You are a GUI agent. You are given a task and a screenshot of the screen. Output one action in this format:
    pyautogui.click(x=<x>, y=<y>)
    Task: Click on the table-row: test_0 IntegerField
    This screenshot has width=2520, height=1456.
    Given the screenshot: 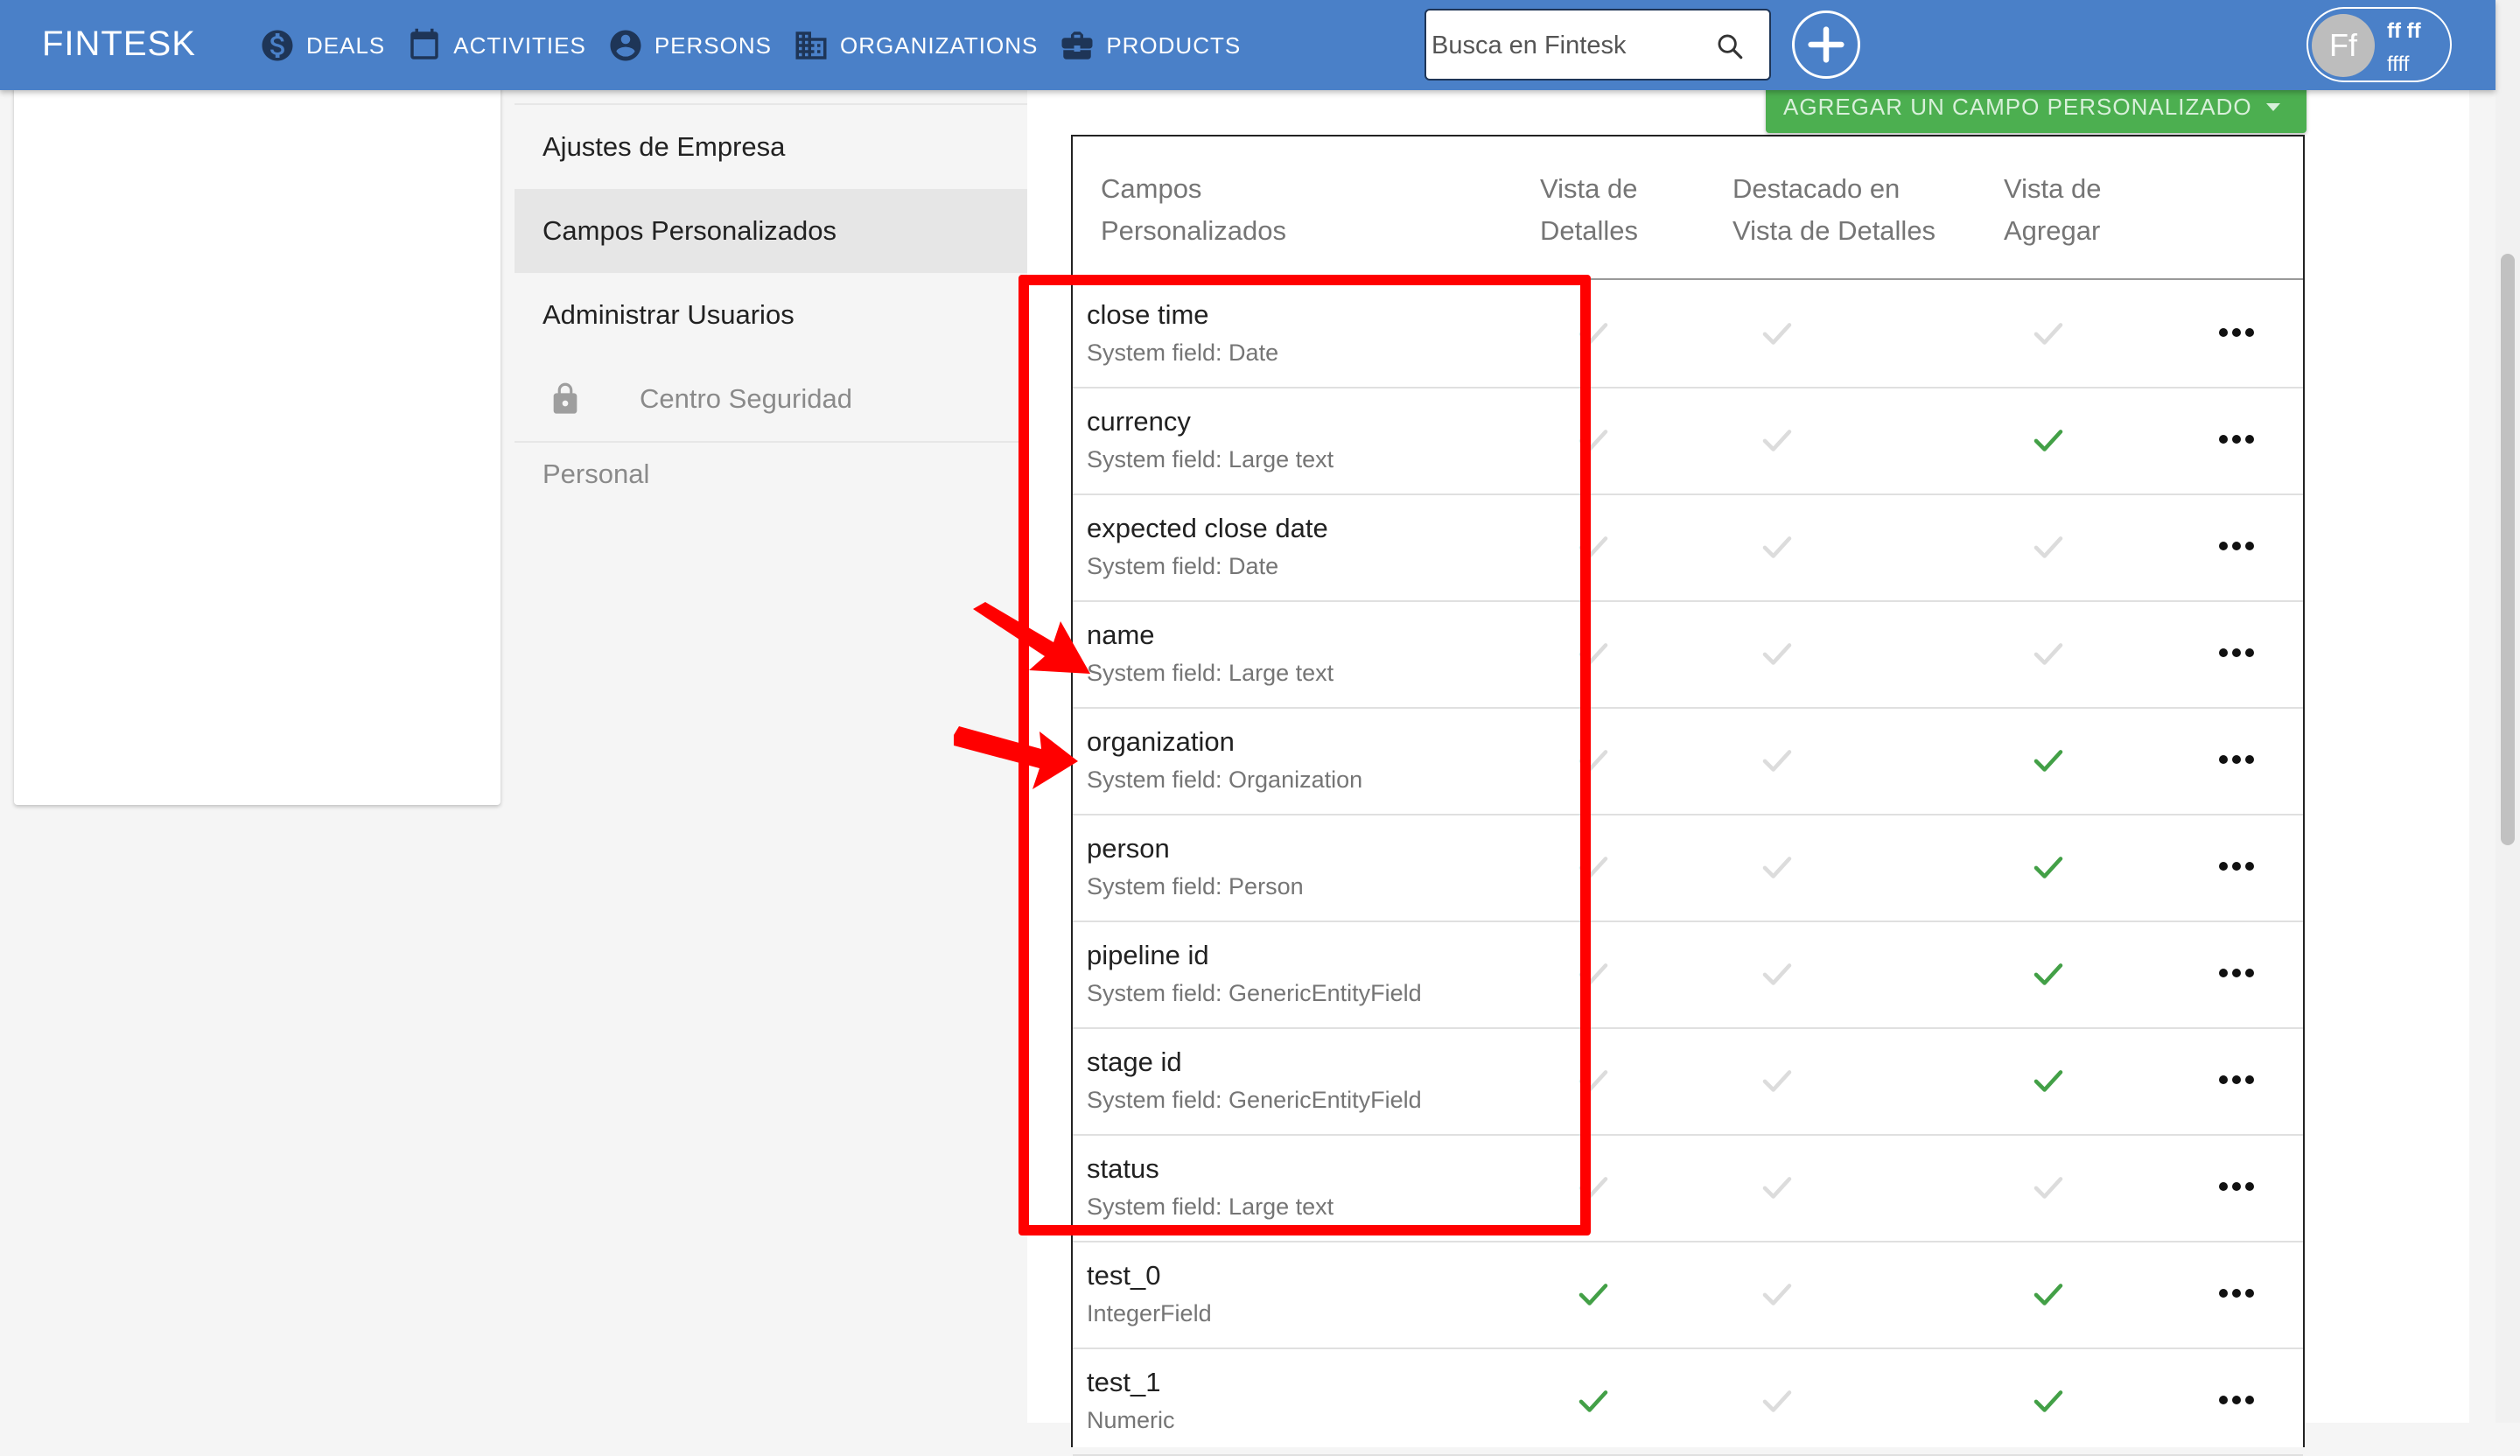 What is the action you would take?
    pyautogui.click(x=1688, y=1295)
    